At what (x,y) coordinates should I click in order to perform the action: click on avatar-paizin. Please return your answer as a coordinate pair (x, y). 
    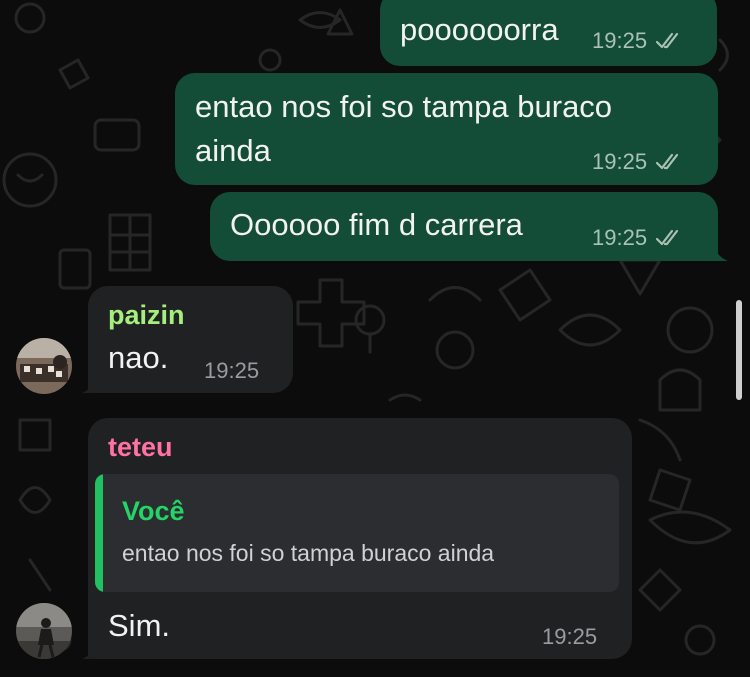
    Looking at the image, I should click on (44, 366).